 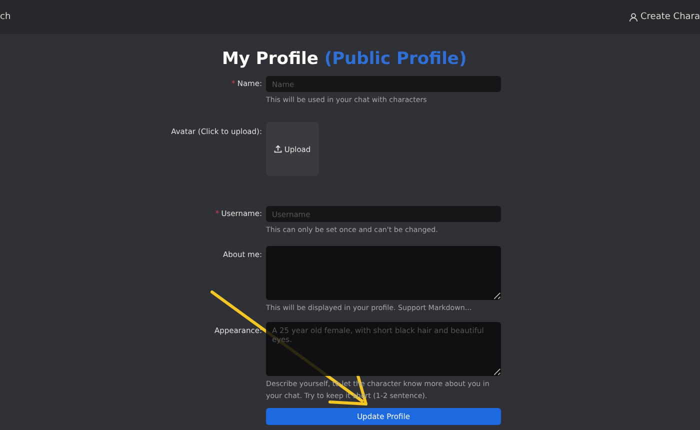 I want to click on upload-icon, so click(x=278, y=149).